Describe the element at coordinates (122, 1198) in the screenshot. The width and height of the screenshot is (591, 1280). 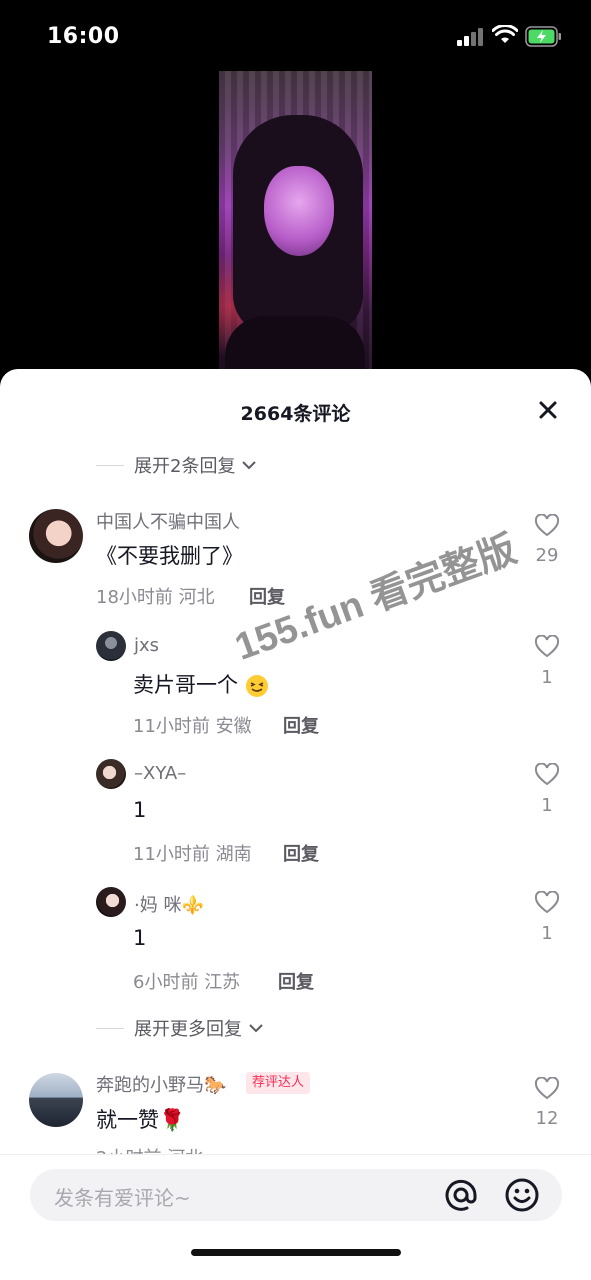
I see `input-placeholder: 发条有爱评论~` at that location.